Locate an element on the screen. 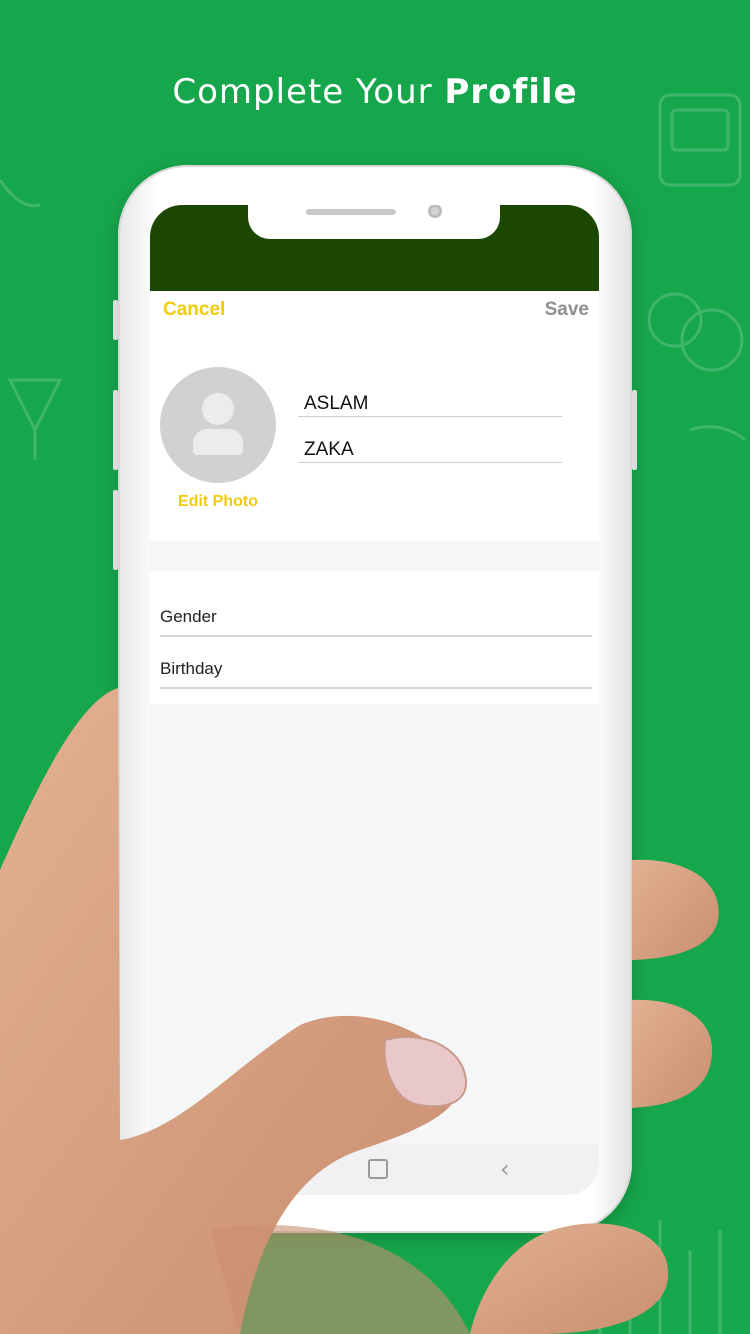 Image resolution: width=750 pixels, height=1334 pixels. phone-notch is located at coordinates (374, 222).